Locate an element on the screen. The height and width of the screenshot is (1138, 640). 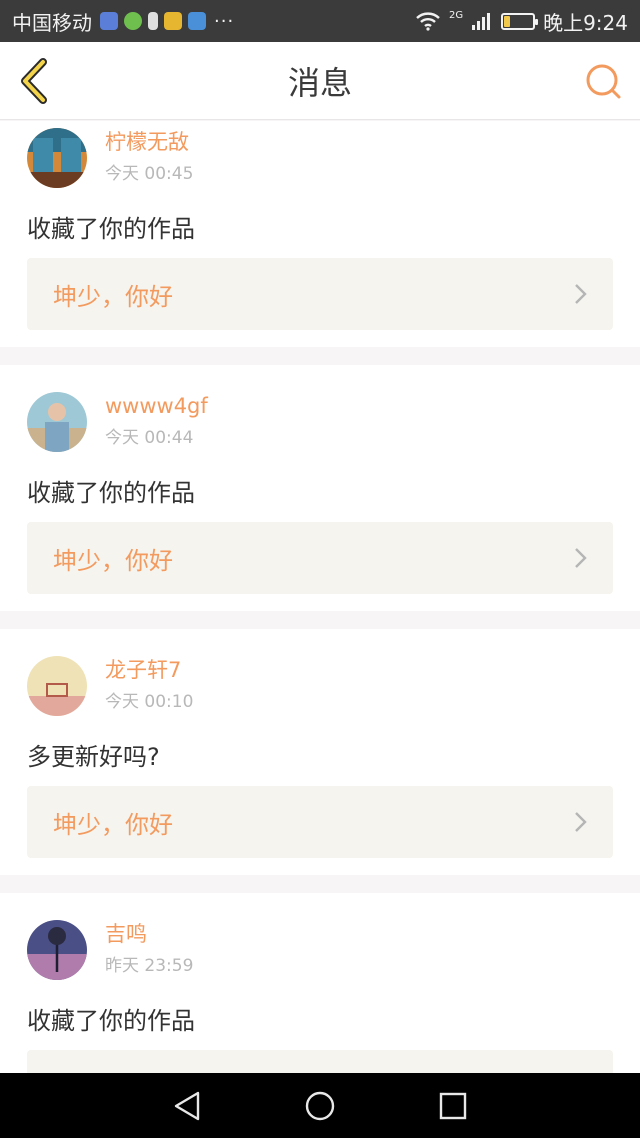
notification-icons: ··· is located at coordinates (167, 21).